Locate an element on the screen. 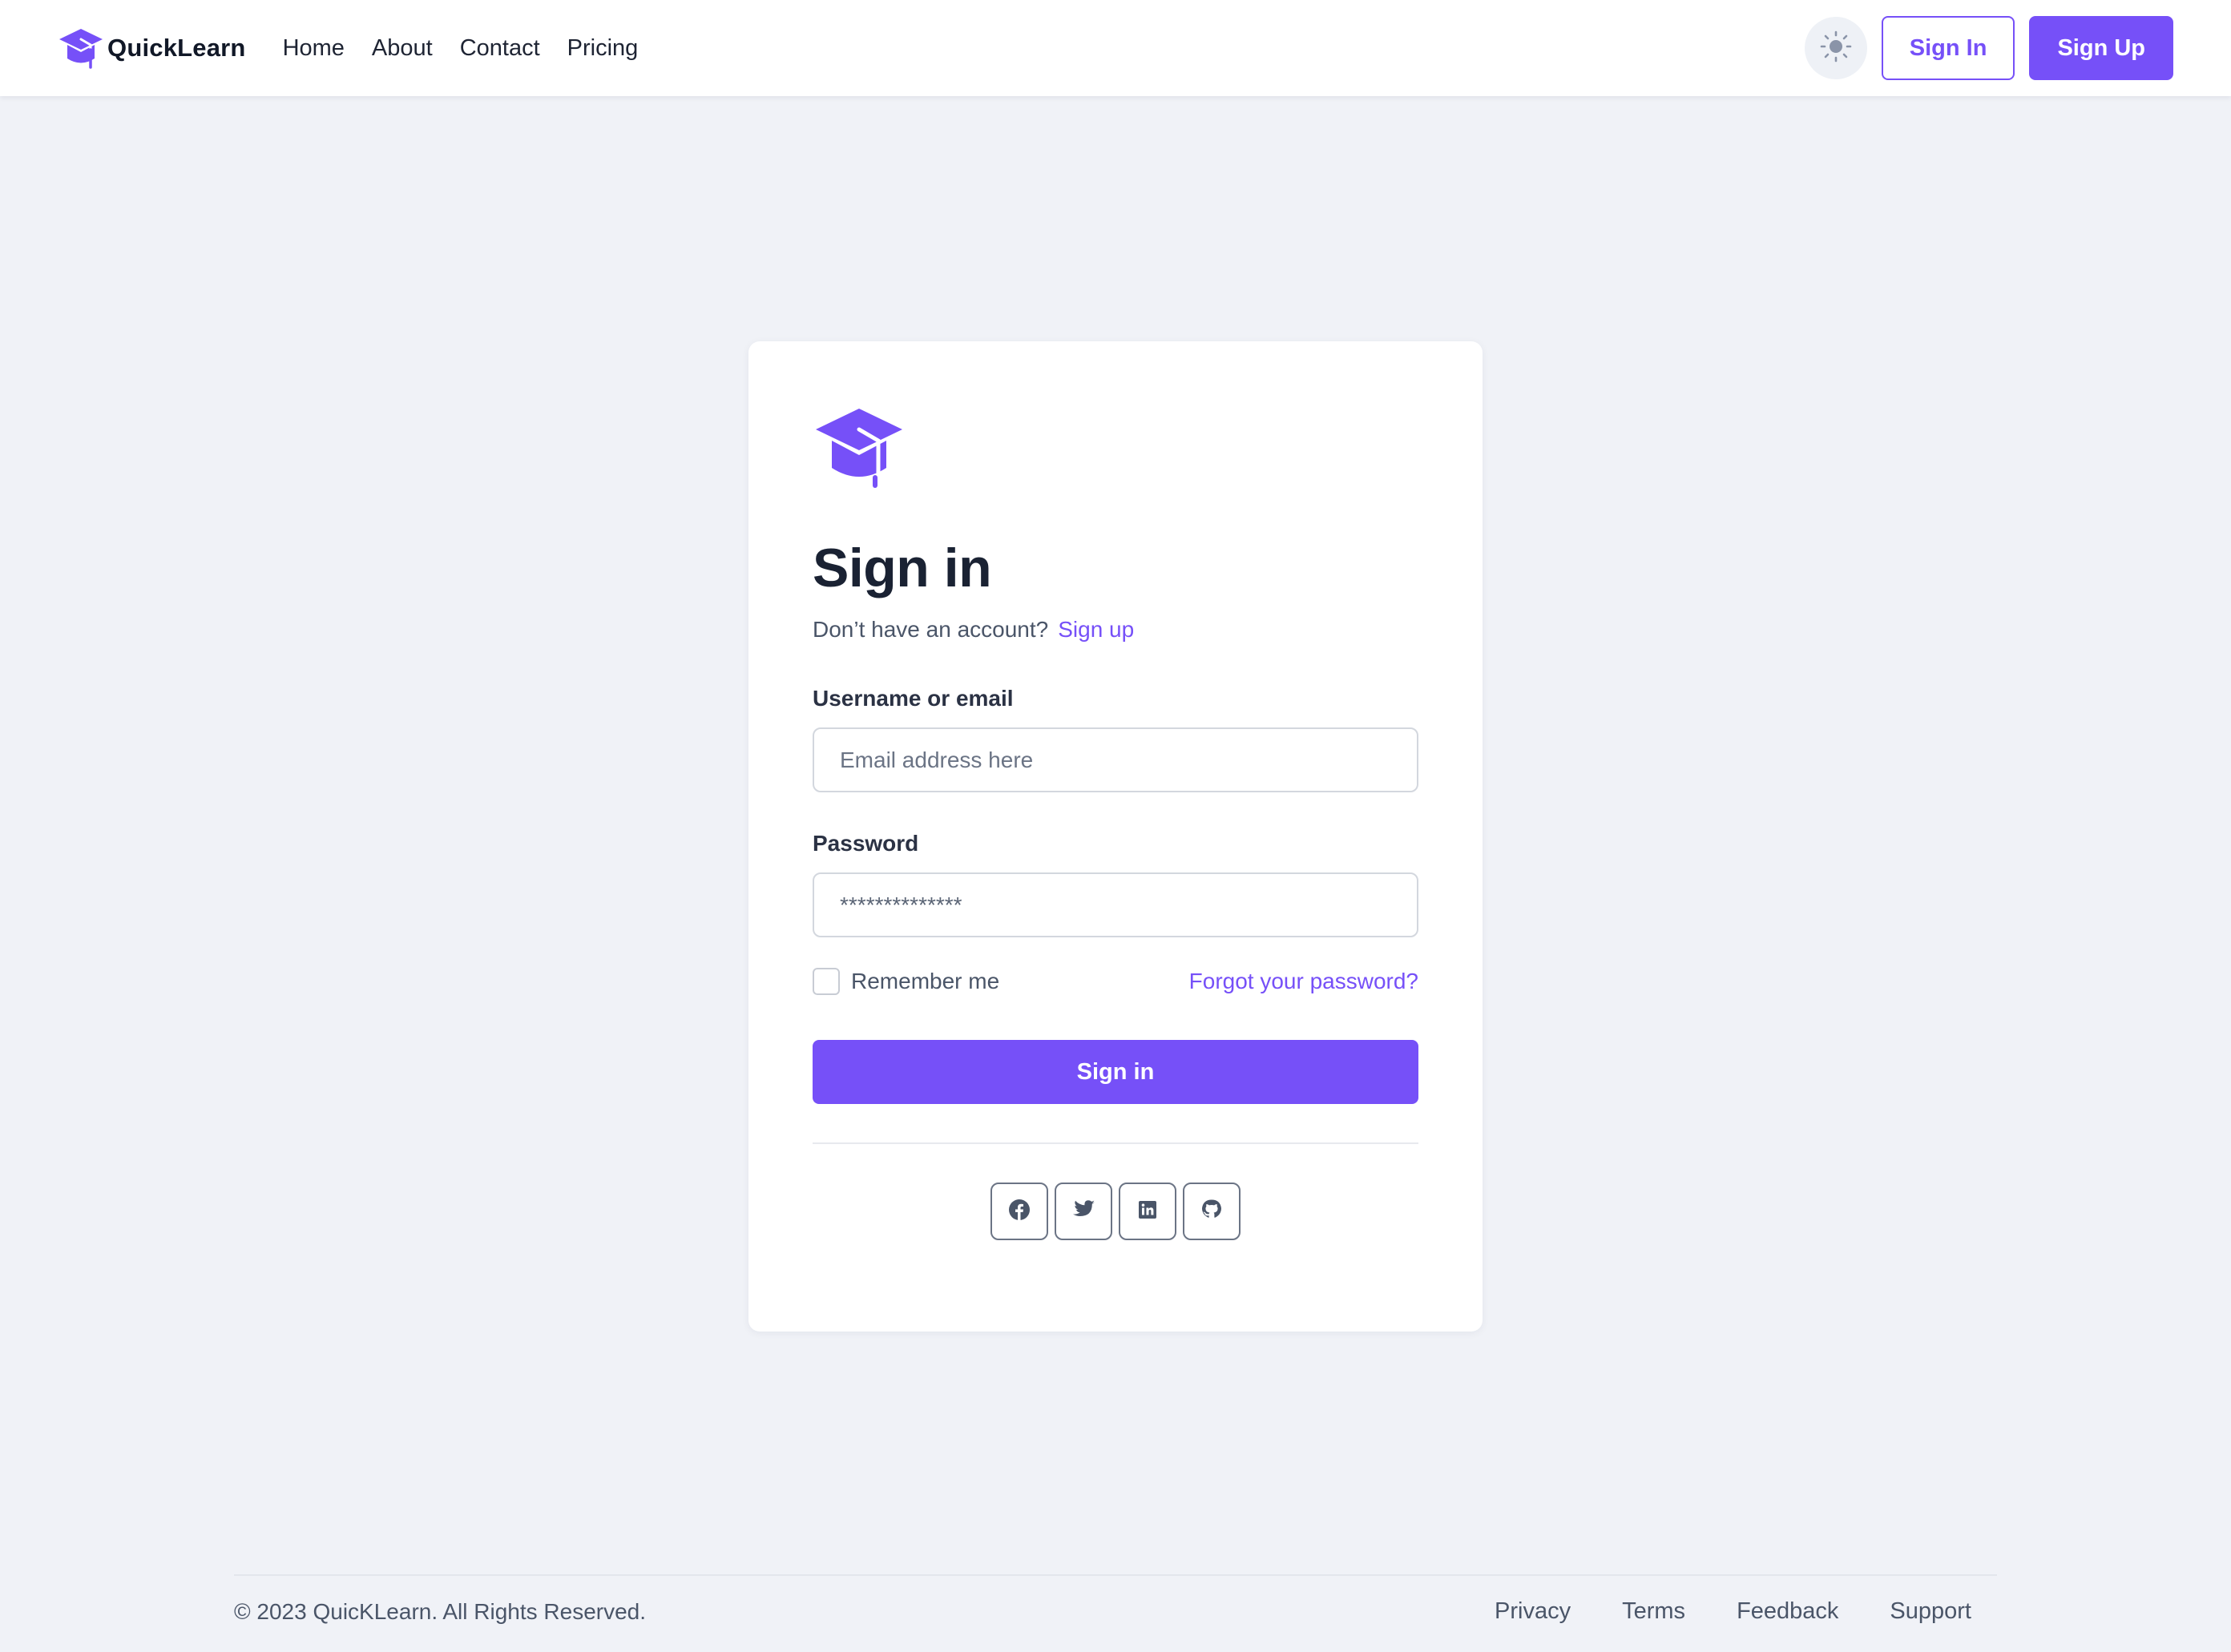 The image size is (2231, 1652). linkedin-icon is located at coordinates (1147, 1212).